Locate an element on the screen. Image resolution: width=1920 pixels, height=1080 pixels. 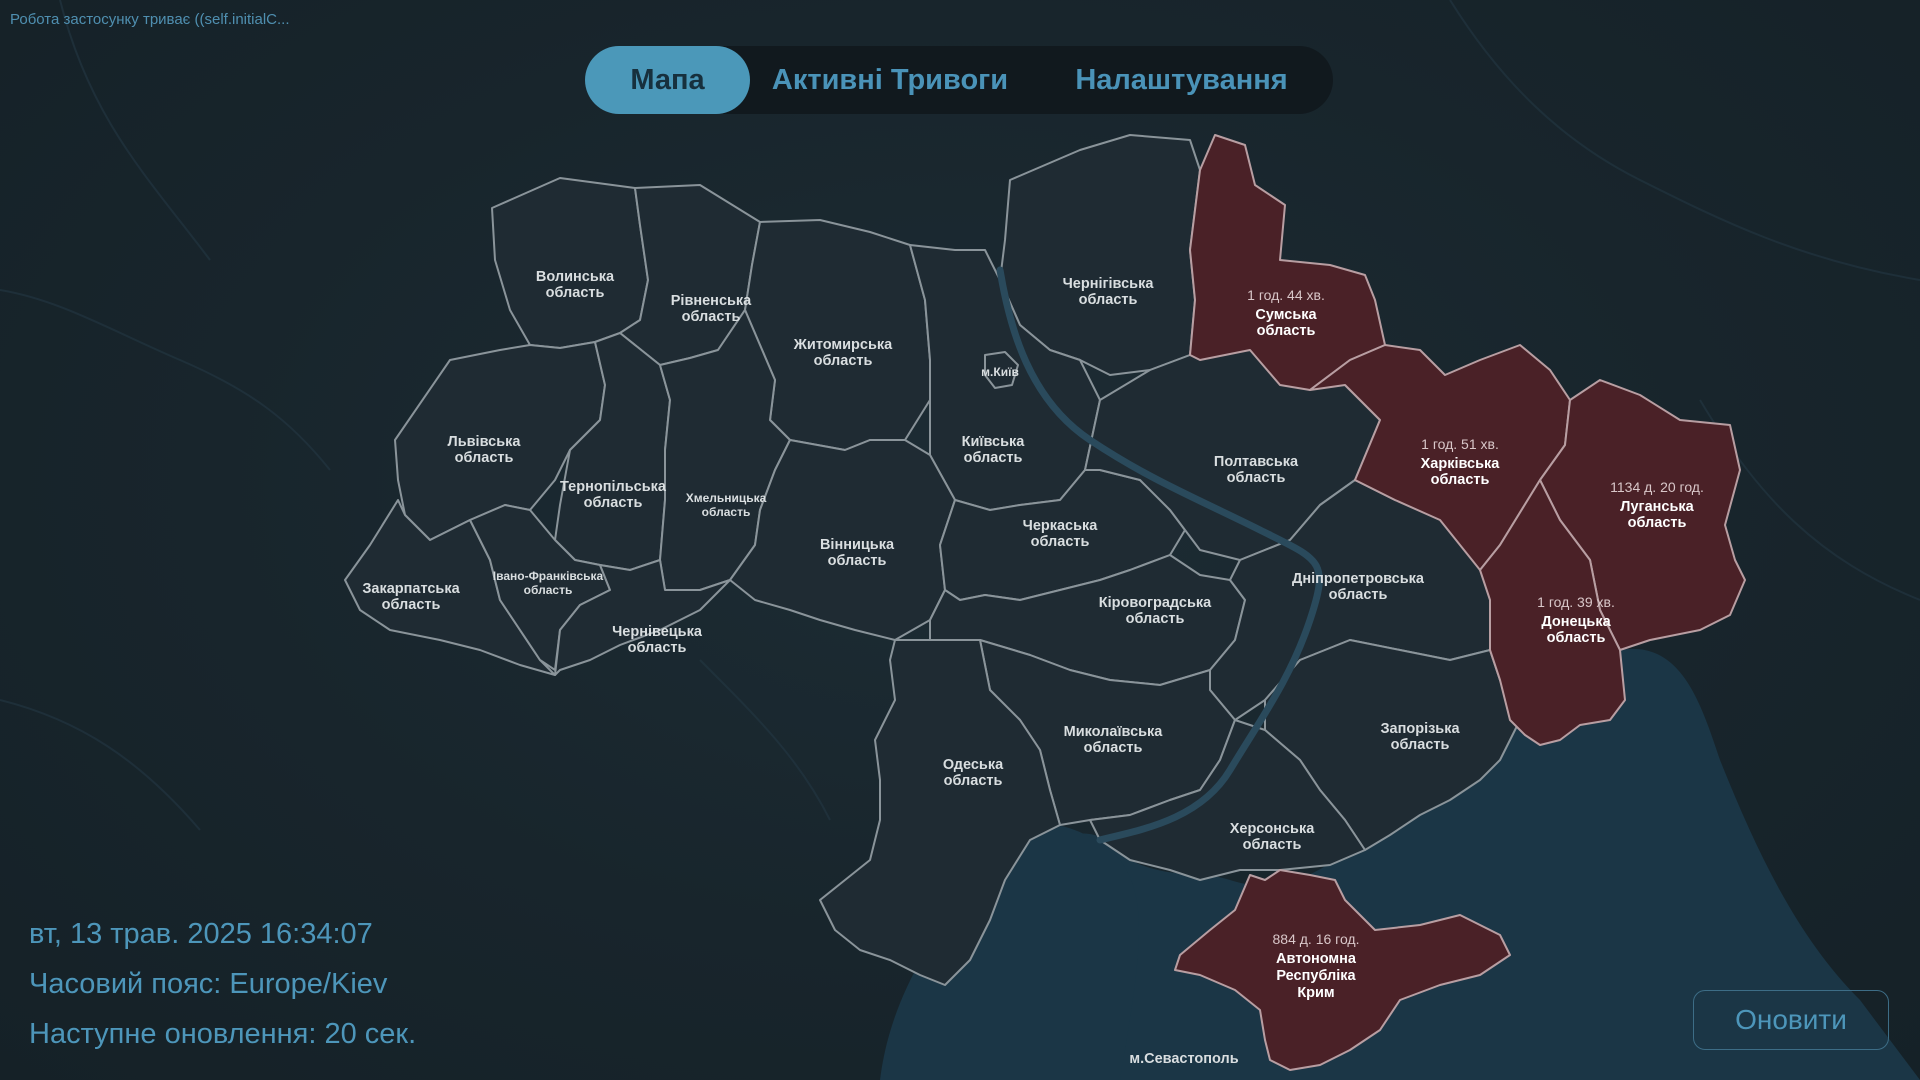
label-sevastopol: м.Севастополь is located at coordinates (1183, 1059).